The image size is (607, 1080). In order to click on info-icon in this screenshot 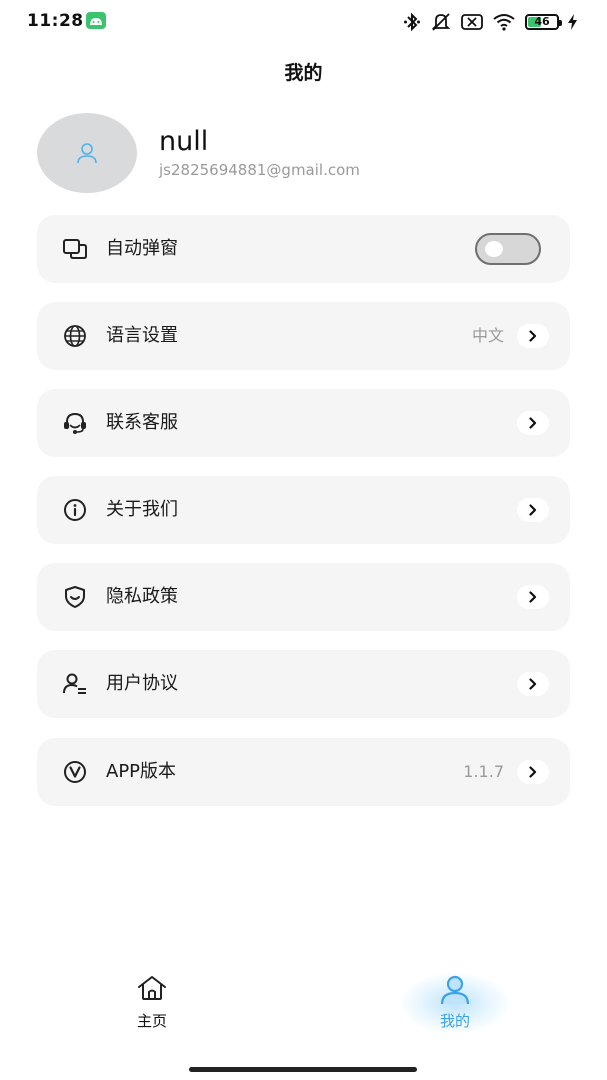, I will do `click(75, 510)`.